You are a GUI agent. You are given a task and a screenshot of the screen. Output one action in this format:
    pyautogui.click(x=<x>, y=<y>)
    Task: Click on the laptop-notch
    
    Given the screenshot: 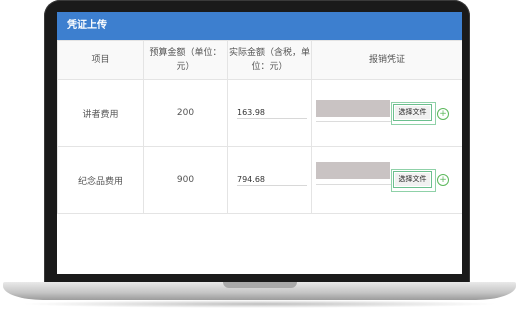 What is the action you would take?
    pyautogui.click(x=260, y=285)
    